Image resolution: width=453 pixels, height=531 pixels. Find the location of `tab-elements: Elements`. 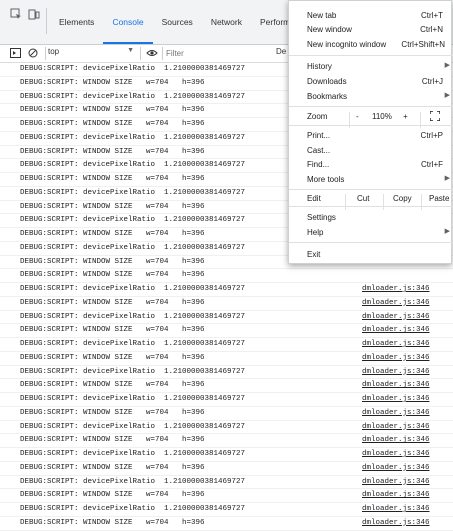

tab-elements: Elements is located at coordinates (76, 22).